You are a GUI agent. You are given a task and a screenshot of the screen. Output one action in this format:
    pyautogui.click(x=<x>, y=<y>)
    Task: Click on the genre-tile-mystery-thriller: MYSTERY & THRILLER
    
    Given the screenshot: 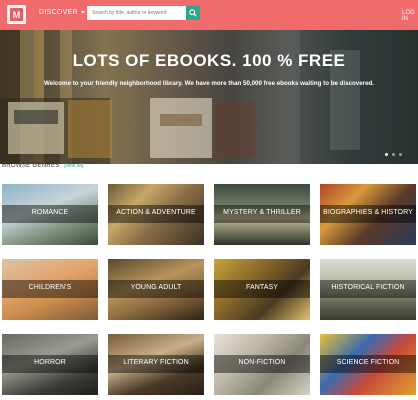 What is the action you would take?
    pyautogui.click(x=262, y=214)
    